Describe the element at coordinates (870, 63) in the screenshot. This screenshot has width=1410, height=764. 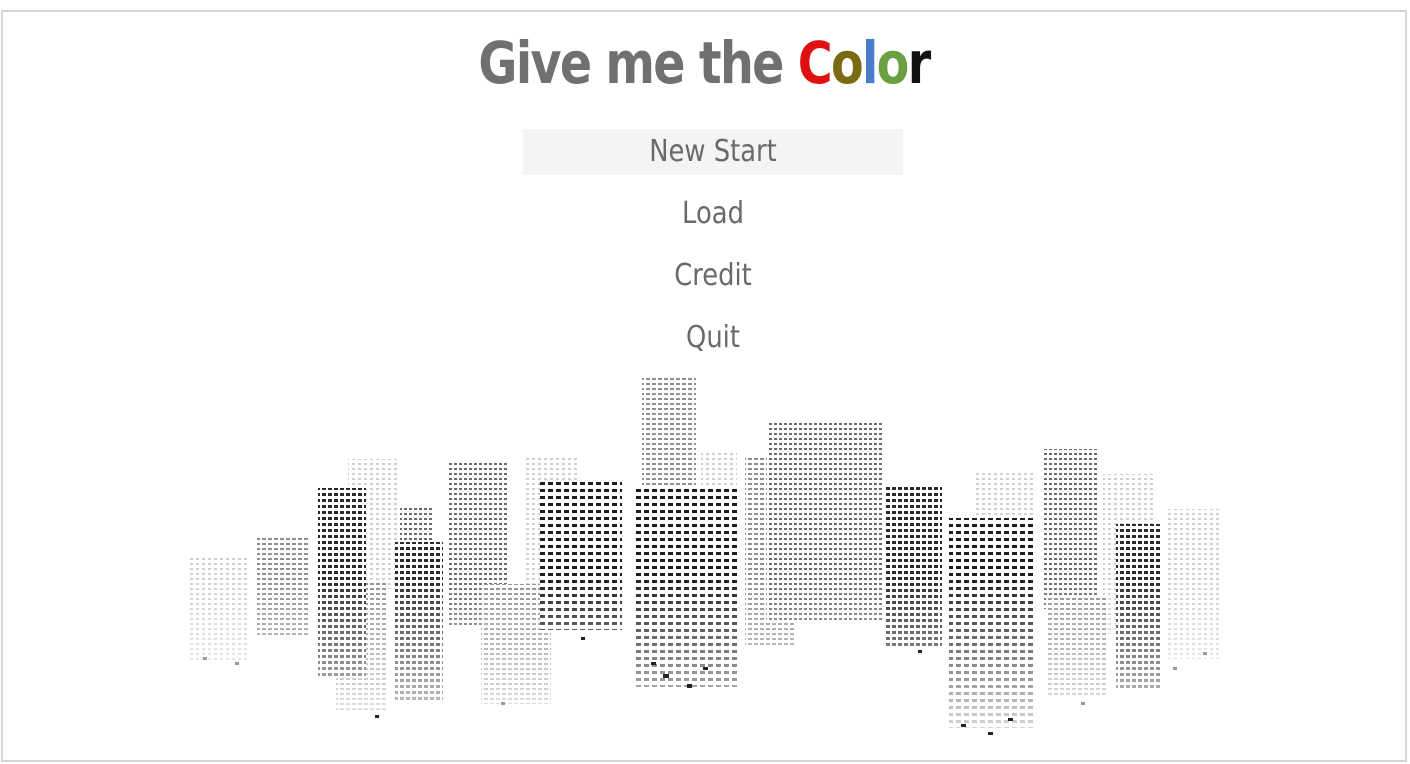
I see `title-letter: l` at that location.